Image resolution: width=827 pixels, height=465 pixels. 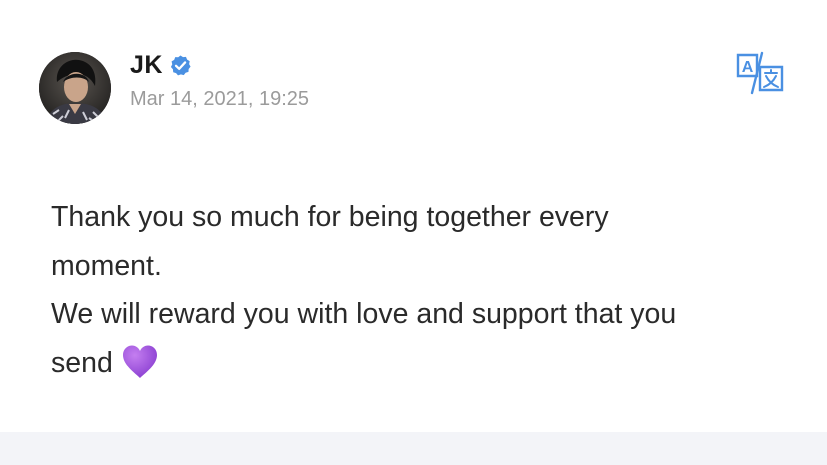 What do you see at coordinates (220, 99) in the screenshot?
I see `post-timestamp: Mar 14, 2021, 19:25` at bounding box center [220, 99].